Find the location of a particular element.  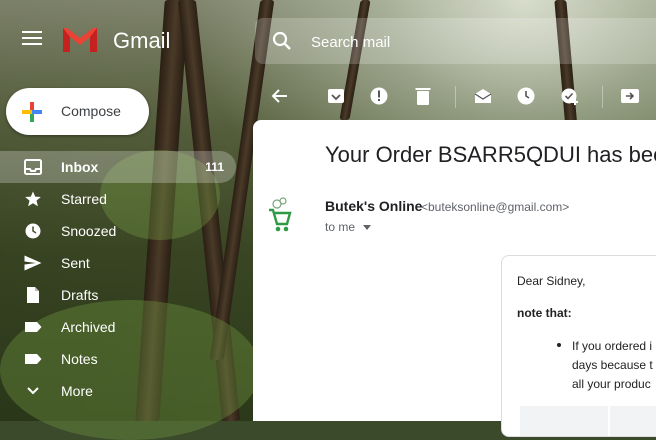

sender-avatar is located at coordinates (280, 214).